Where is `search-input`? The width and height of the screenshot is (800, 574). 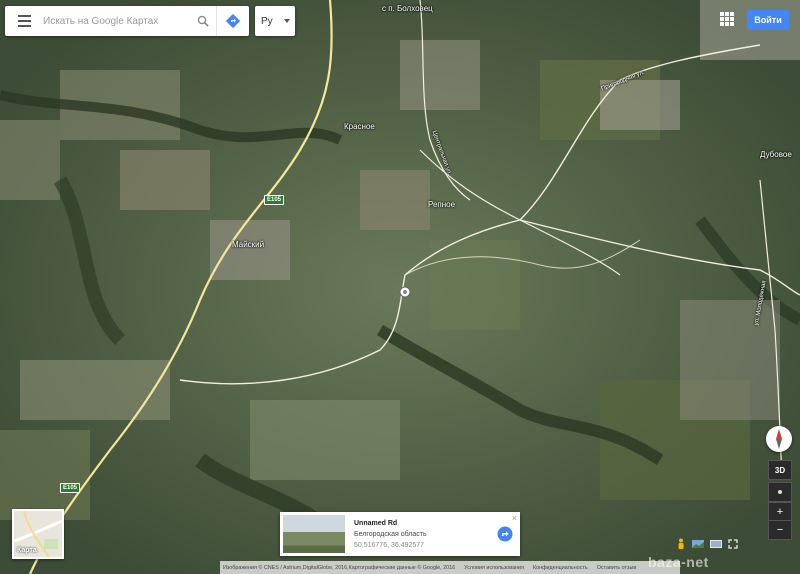
search-input is located at coordinates (116, 21).